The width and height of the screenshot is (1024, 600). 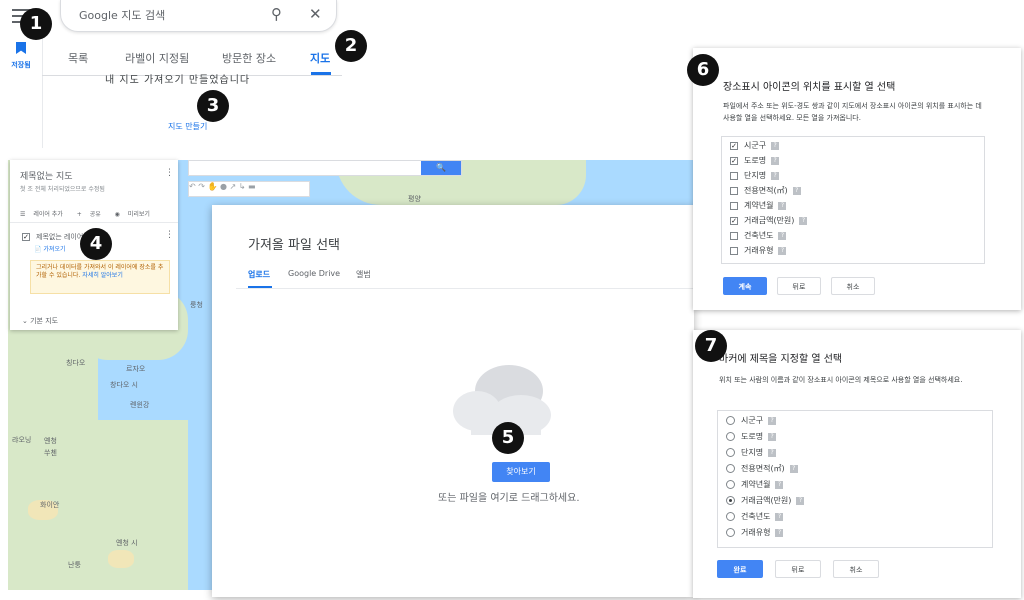 I want to click on tab-upload: 업로드, so click(x=259, y=274).